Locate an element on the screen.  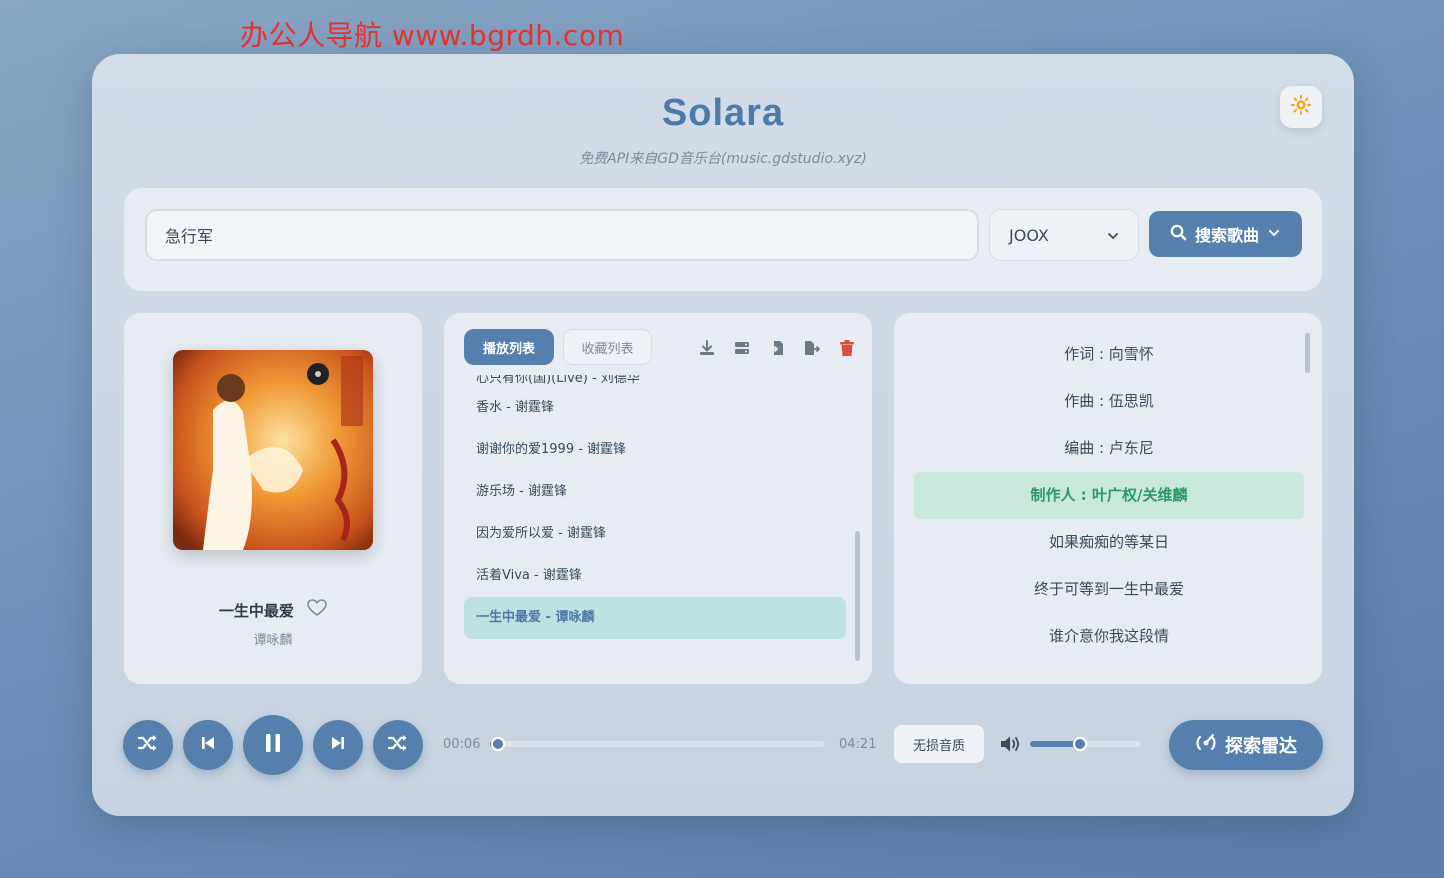
trash-icon is located at coordinates (847, 348).